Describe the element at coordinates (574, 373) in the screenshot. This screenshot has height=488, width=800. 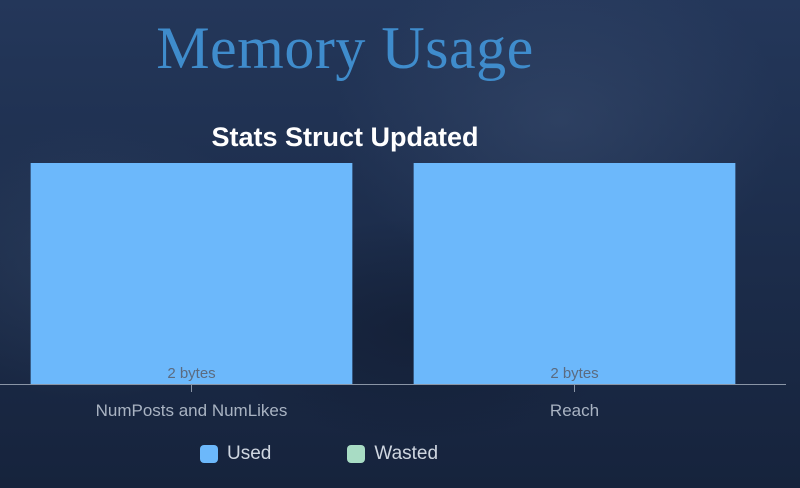
I see `data-label-2: 2 bytes` at that location.